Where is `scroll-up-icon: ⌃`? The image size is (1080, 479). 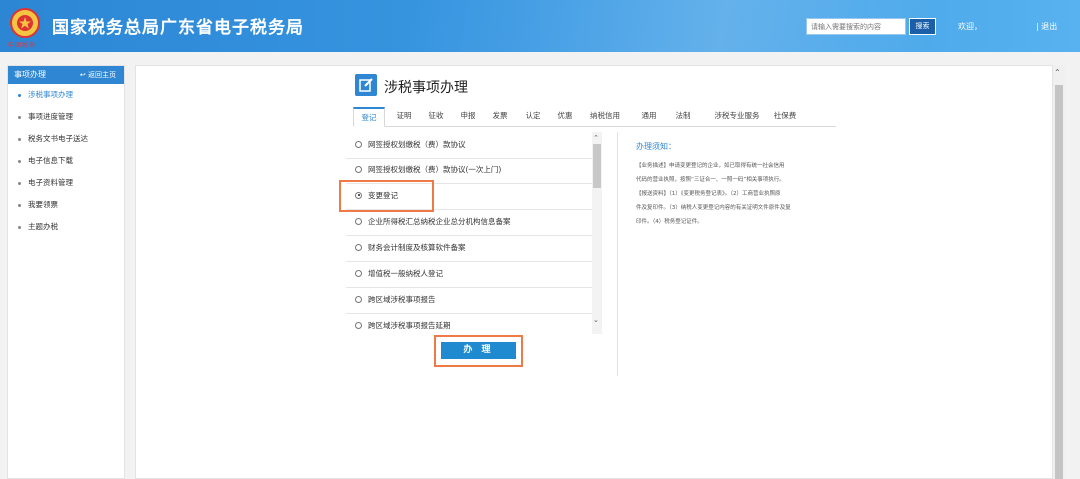
scroll-up-icon: ⌃ is located at coordinates (1057, 72).